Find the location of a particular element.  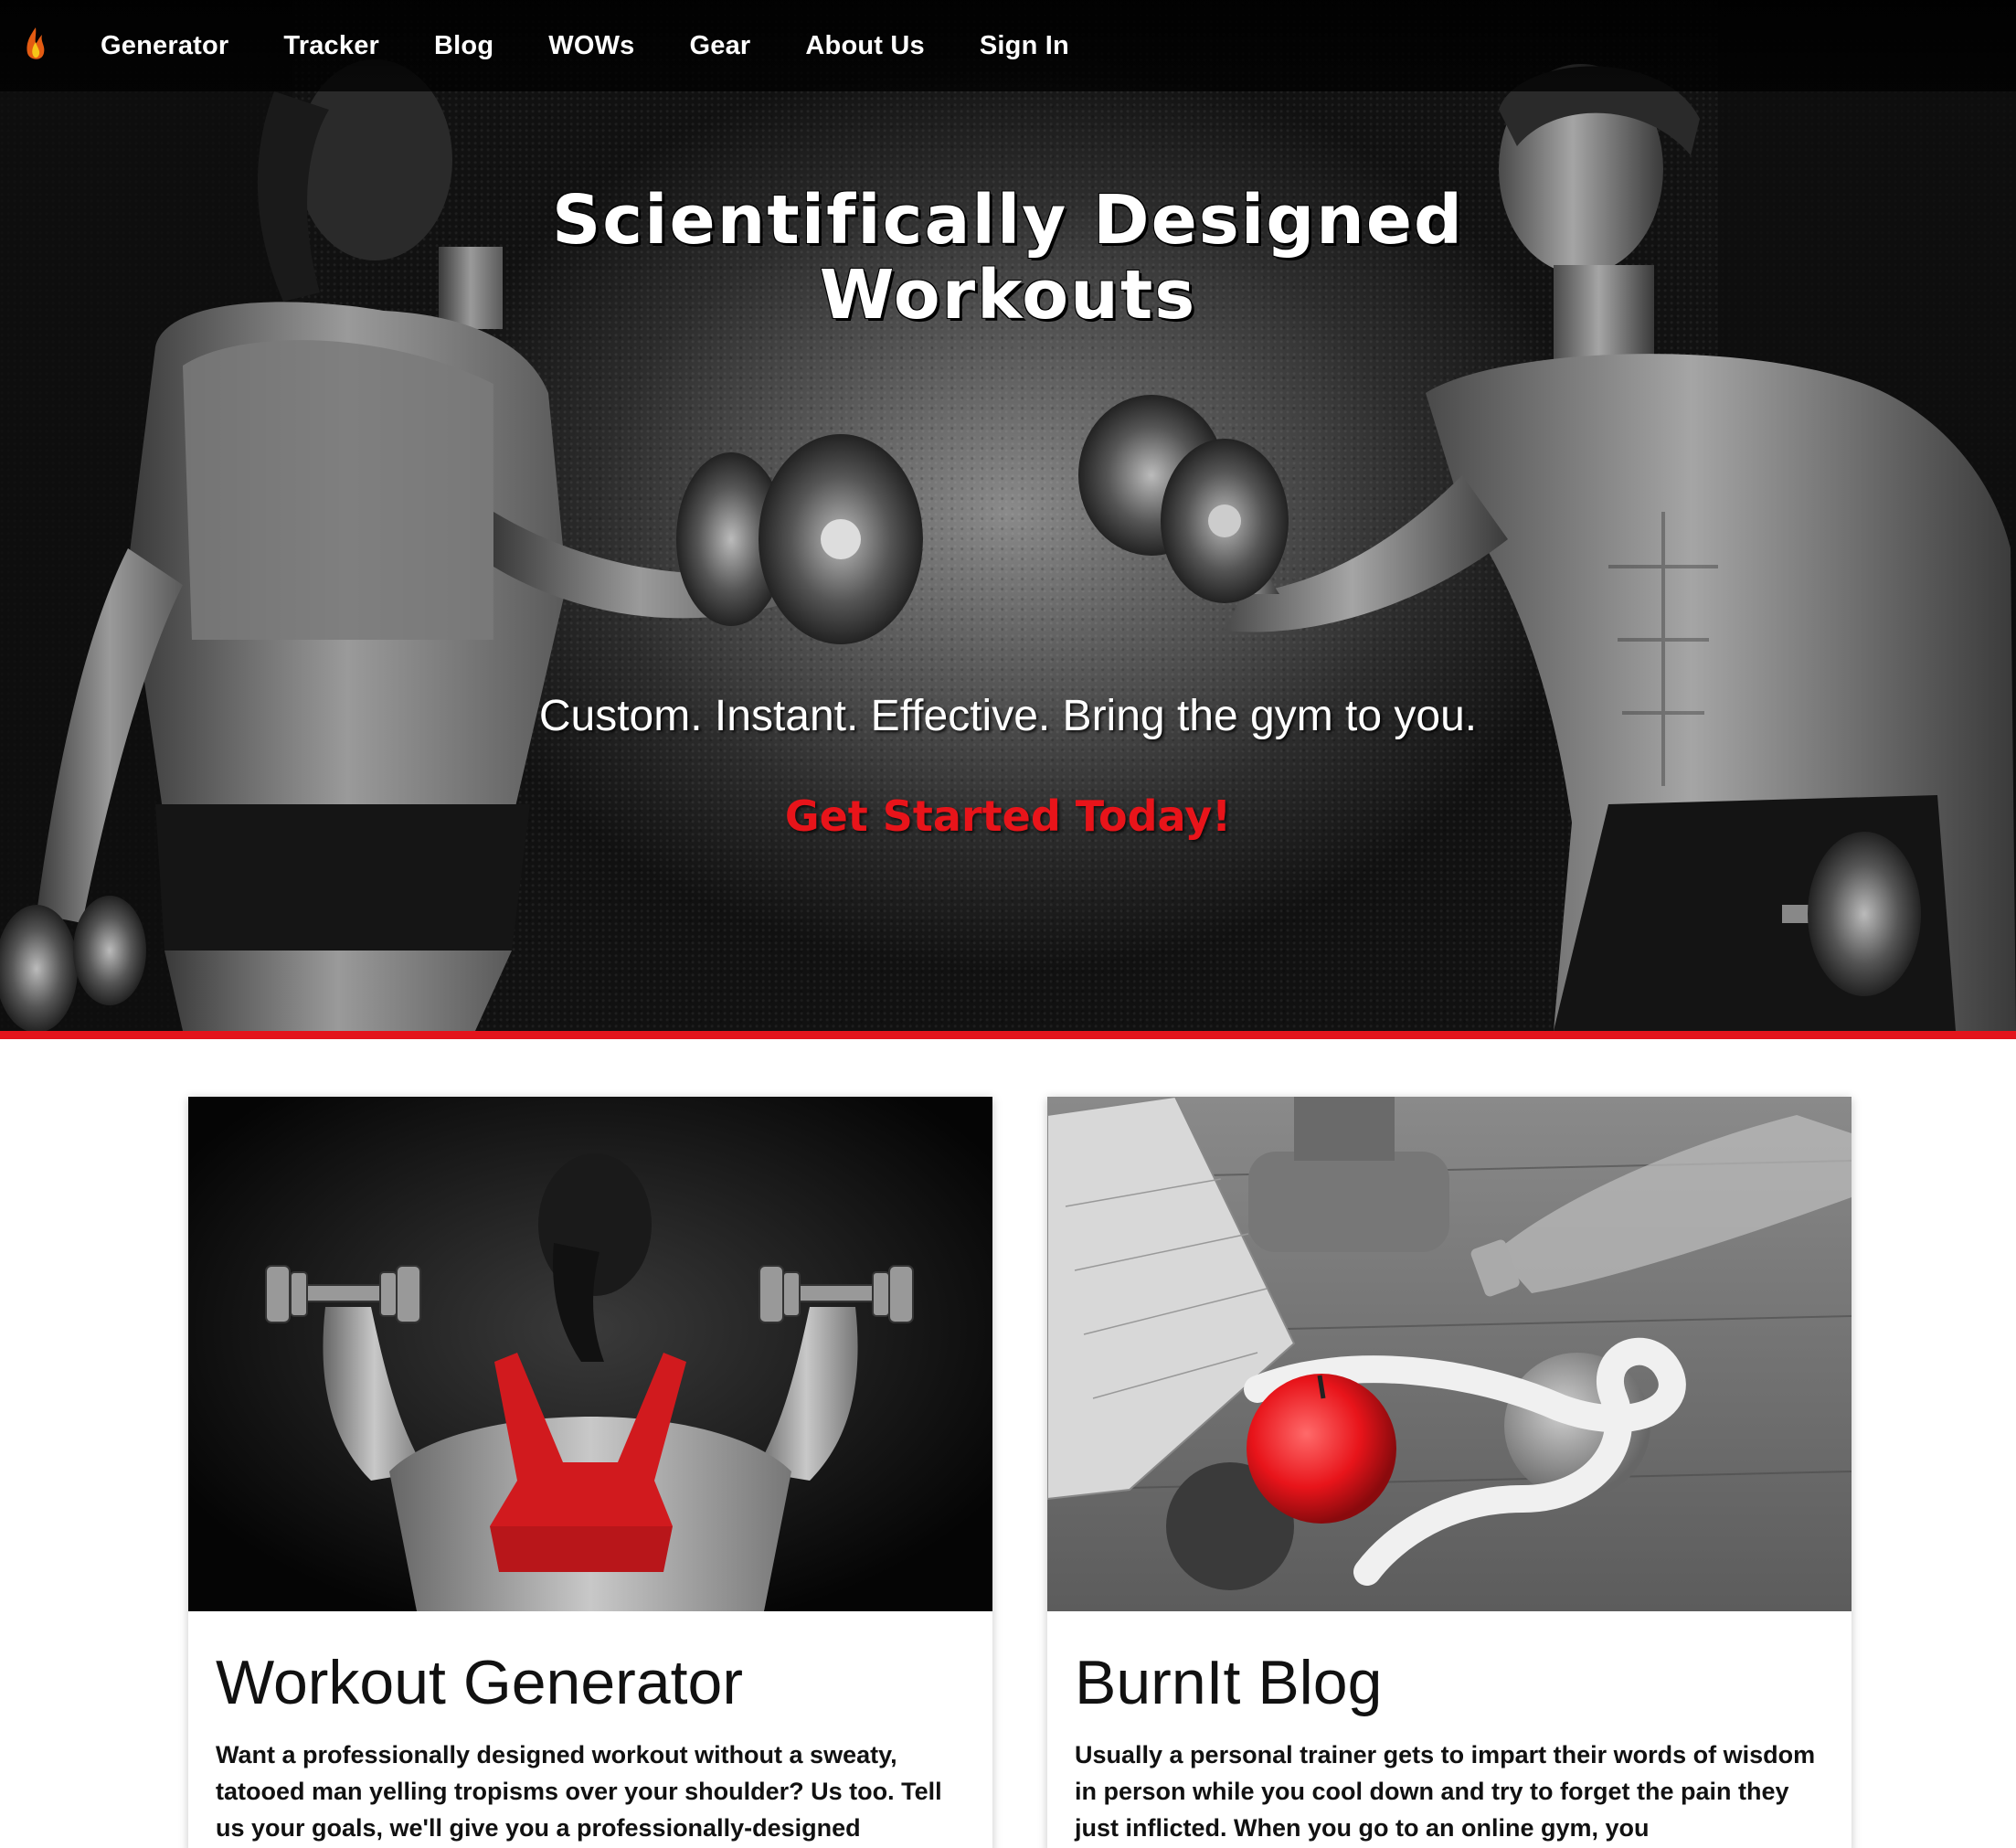

hero-title: Scientifically Designed Workouts is located at coordinates (1008, 258).